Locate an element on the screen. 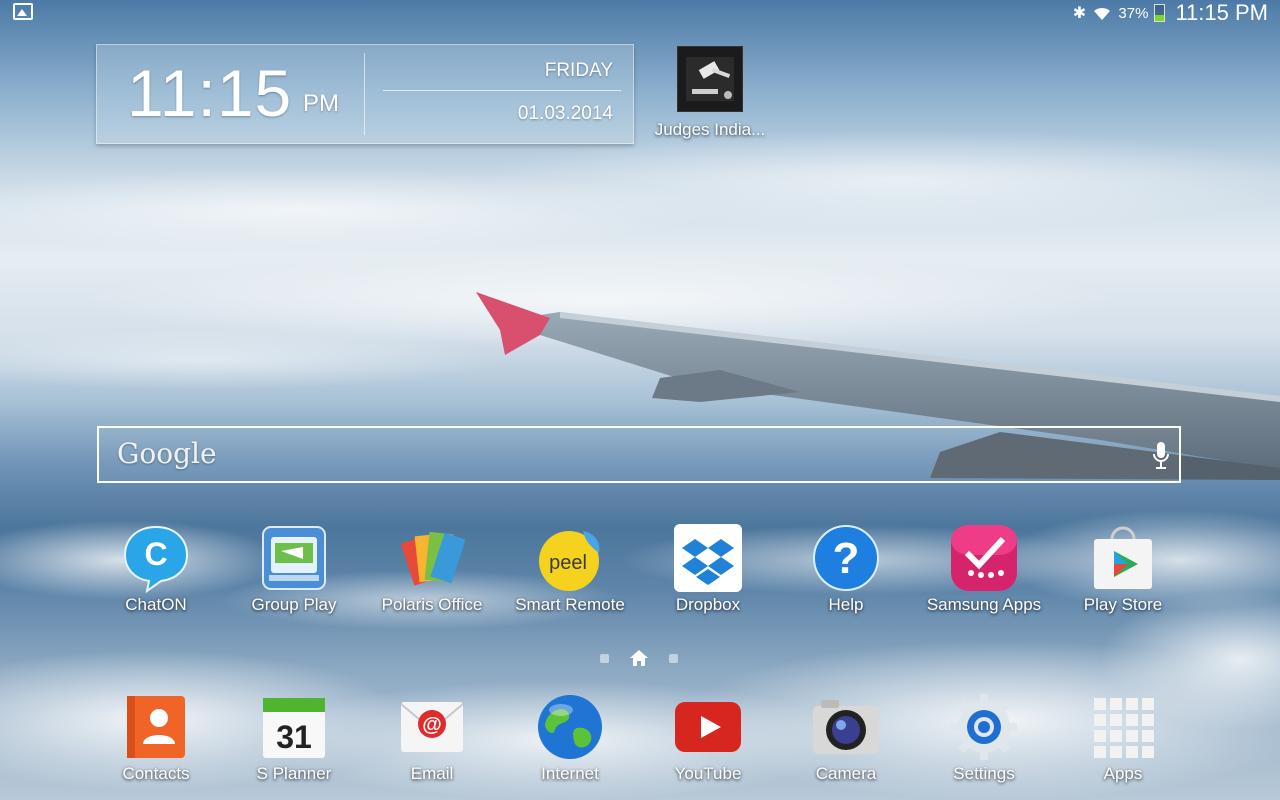 This screenshot has width=1280, height=800. help-icon: ? is located at coordinates (846, 558).